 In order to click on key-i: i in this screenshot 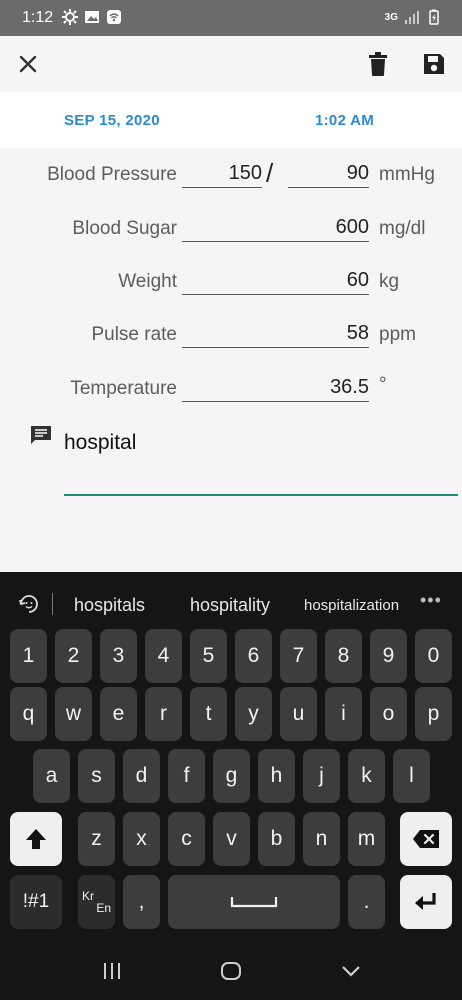, I will do `click(343, 714)`.